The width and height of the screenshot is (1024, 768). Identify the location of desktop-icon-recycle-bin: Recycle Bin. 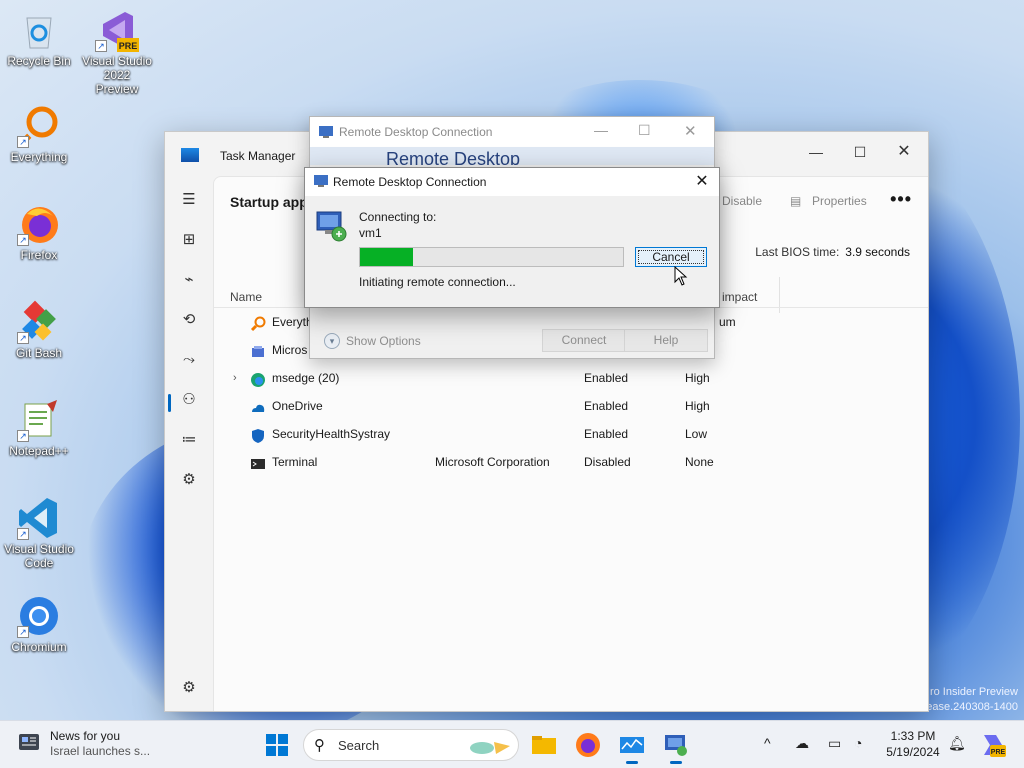
(39, 38).